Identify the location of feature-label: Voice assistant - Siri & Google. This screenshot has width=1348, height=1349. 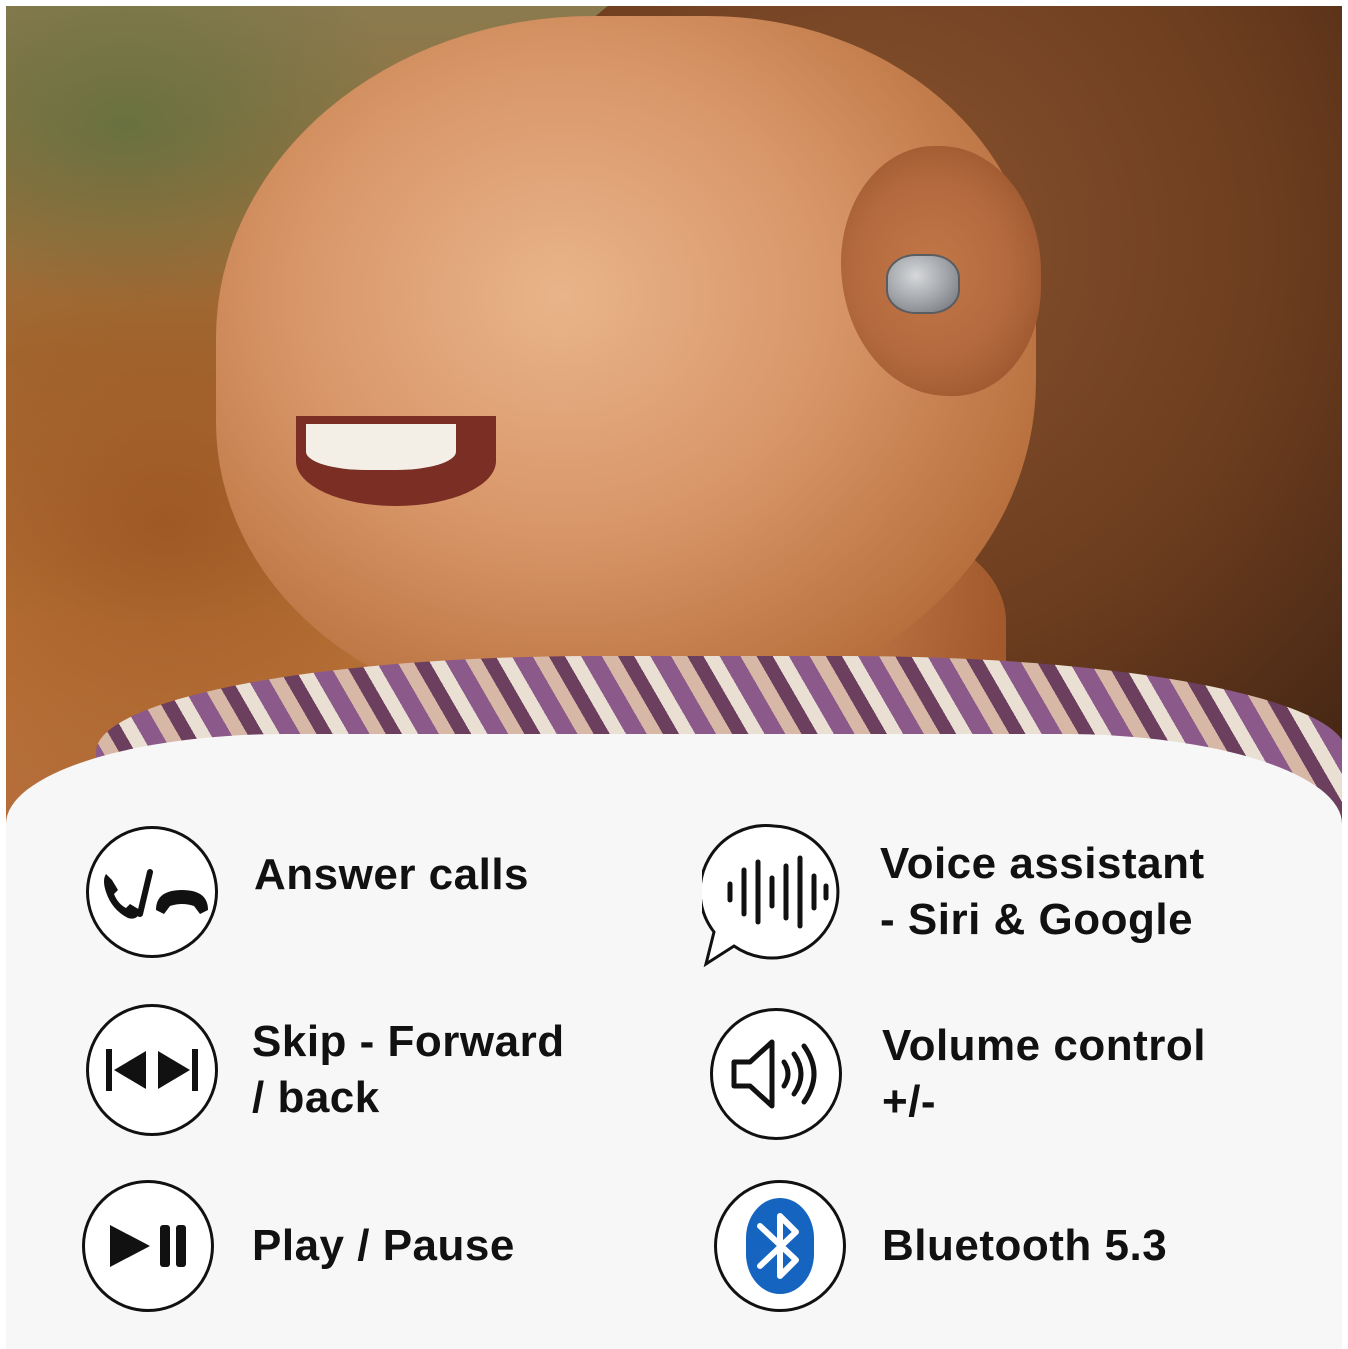
(1042, 891).